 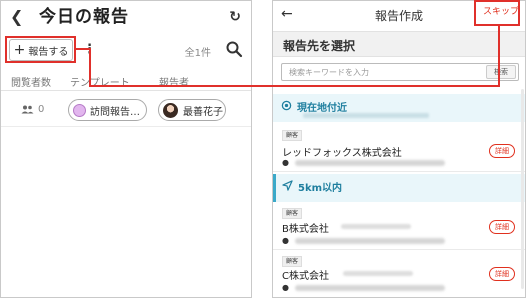 What do you see at coordinates (501, 13) in the screenshot?
I see `skip-button: スキップ` at bounding box center [501, 13].